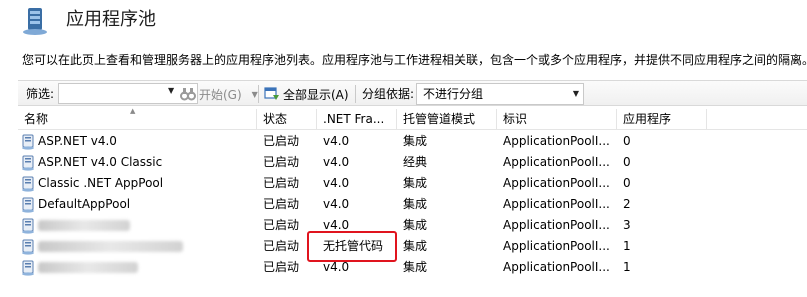  What do you see at coordinates (255, 94) in the screenshot?
I see `go-dropdown-arrow-icon: ▼` at bounding box center [255, 94].